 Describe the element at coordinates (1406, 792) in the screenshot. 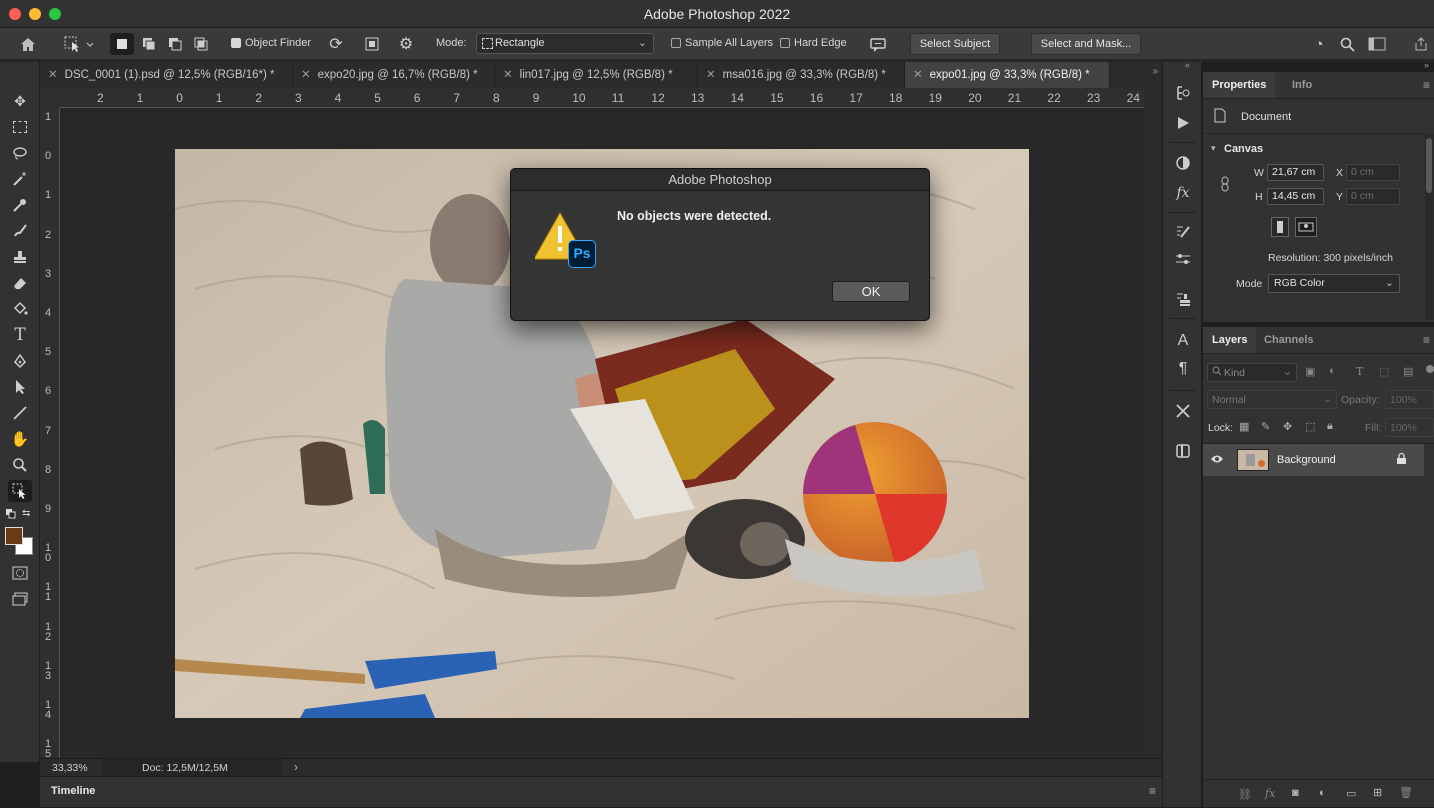

I see `trash-icon: 🗑︎` at that location.